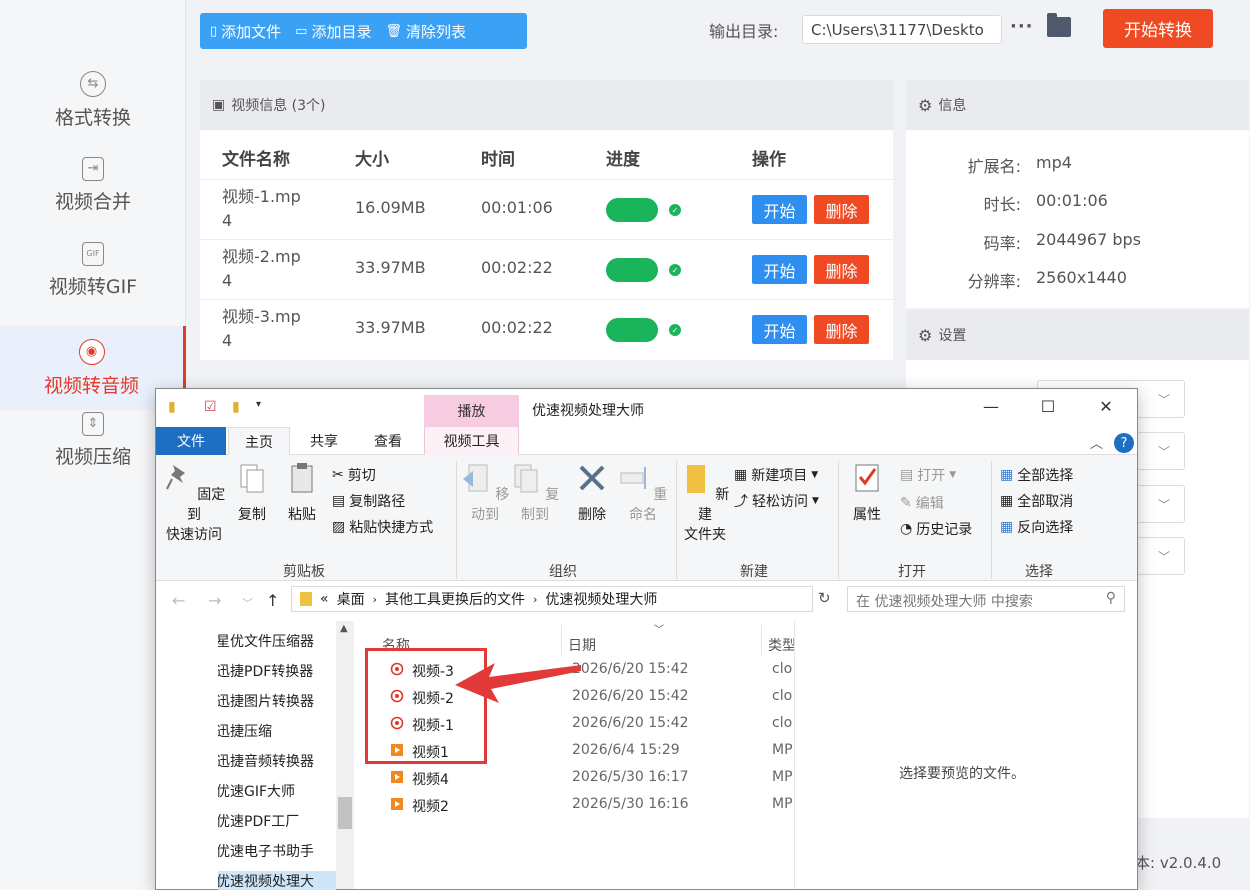  What do you see at coordinates (902, 29) in the screenshot?
I see `output-dir-input: C:\Users\31177\Deskto` at bounding box center [902, 29].